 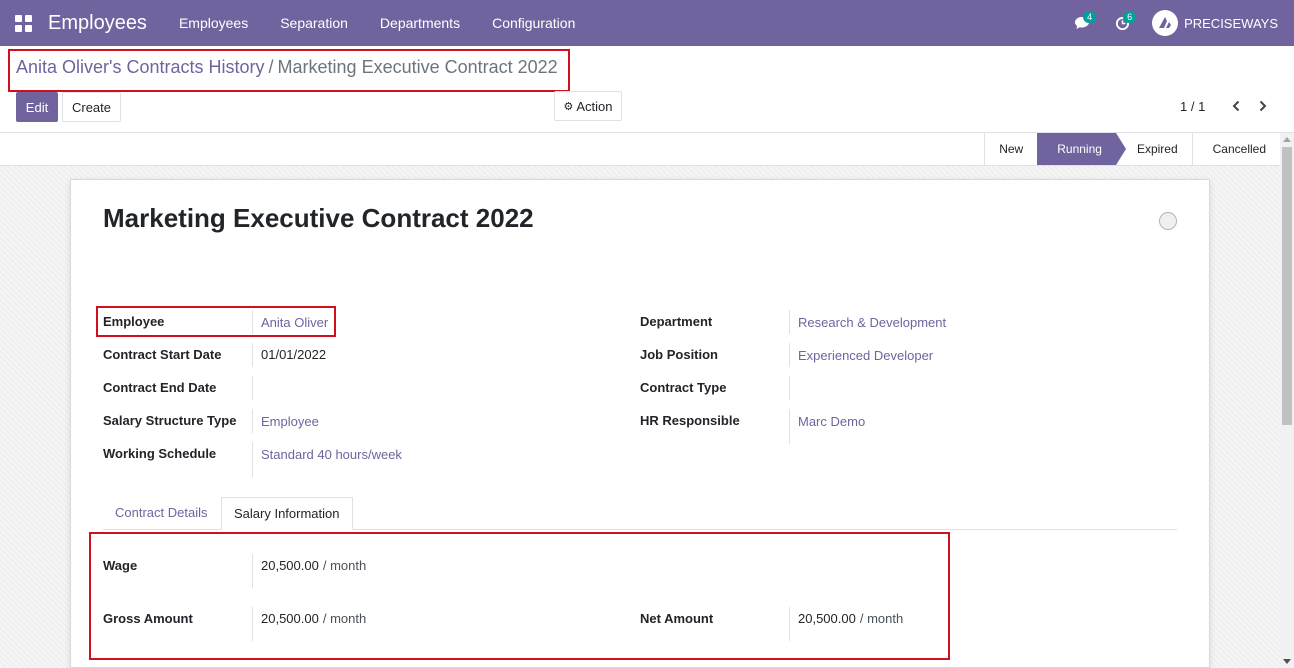 What do you see at coordinates (213, 23) in the screenshot?
I see `menu-employees: Employees` at bounding box center [213, 23].